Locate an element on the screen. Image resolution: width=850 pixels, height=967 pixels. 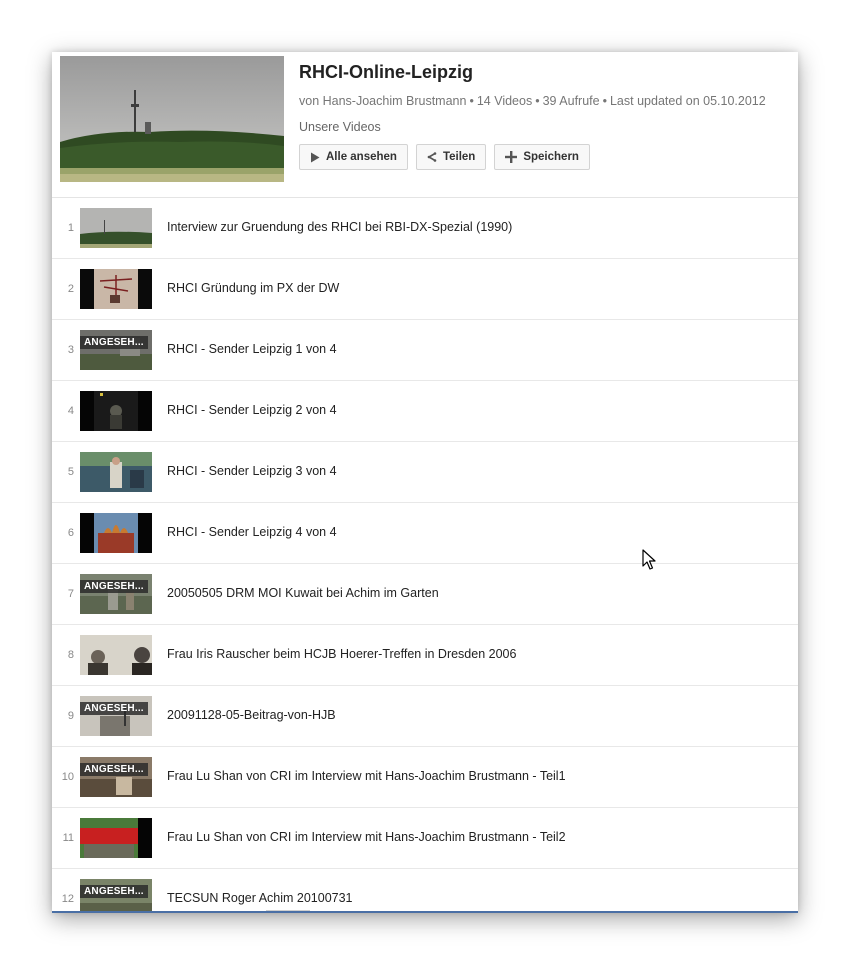
video-row: 9 ANGESEH... 20091128-05-Beitrag-von-HJB is located at coordinates (425, 716).